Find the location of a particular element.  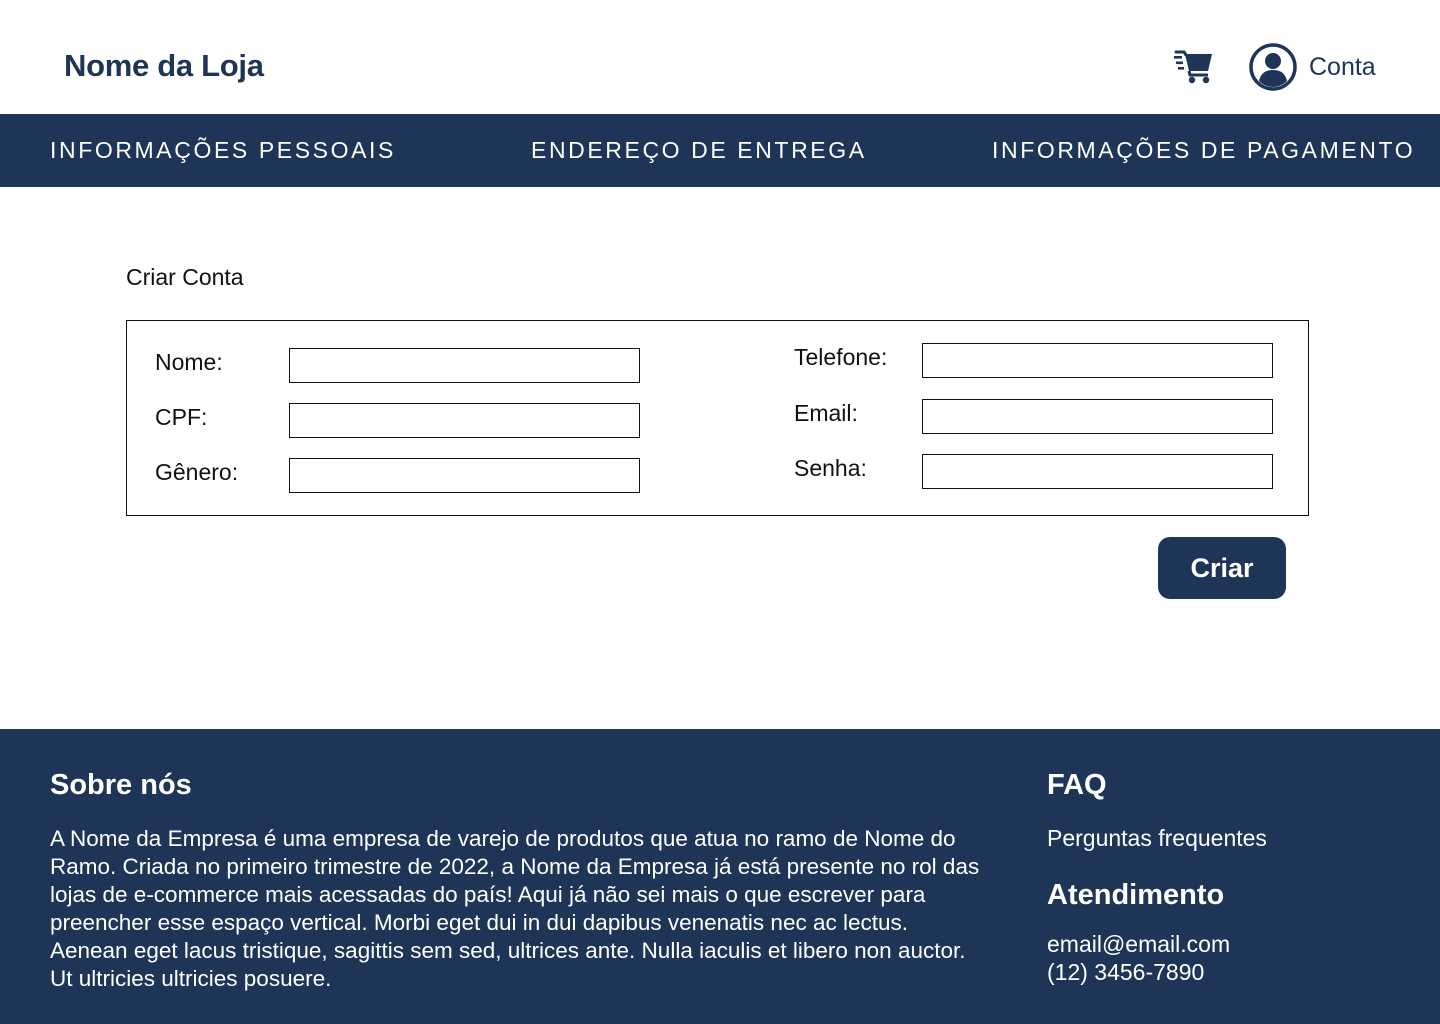

name-label: Nome: is located at coordinates (189, 362).